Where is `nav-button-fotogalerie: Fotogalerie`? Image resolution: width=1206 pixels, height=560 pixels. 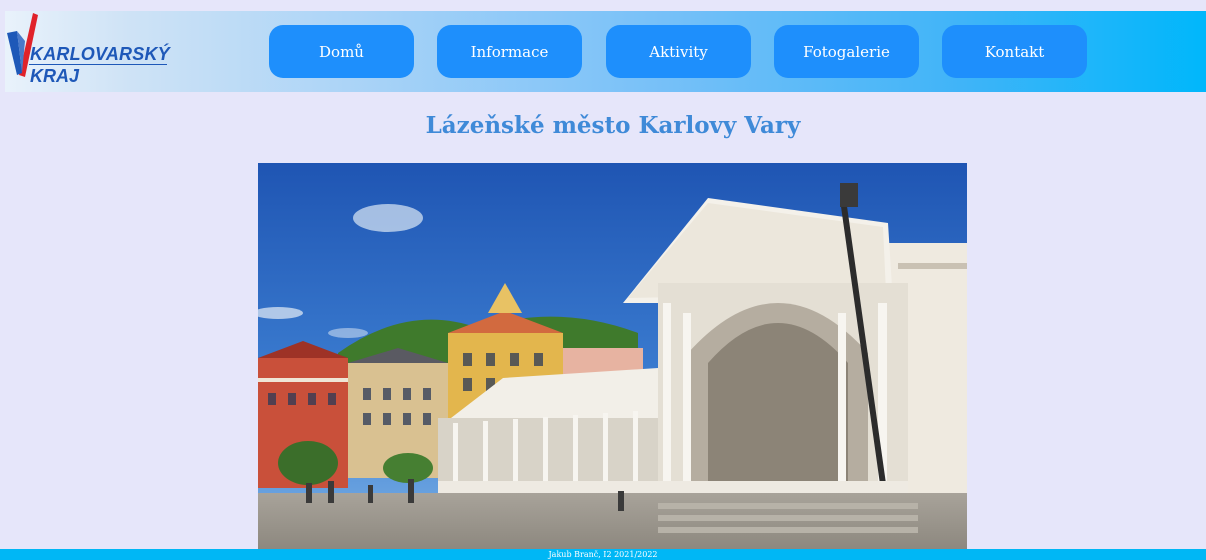
nav-button-fotogalerie: Fotogalerie is located at coordinates (846, 51).